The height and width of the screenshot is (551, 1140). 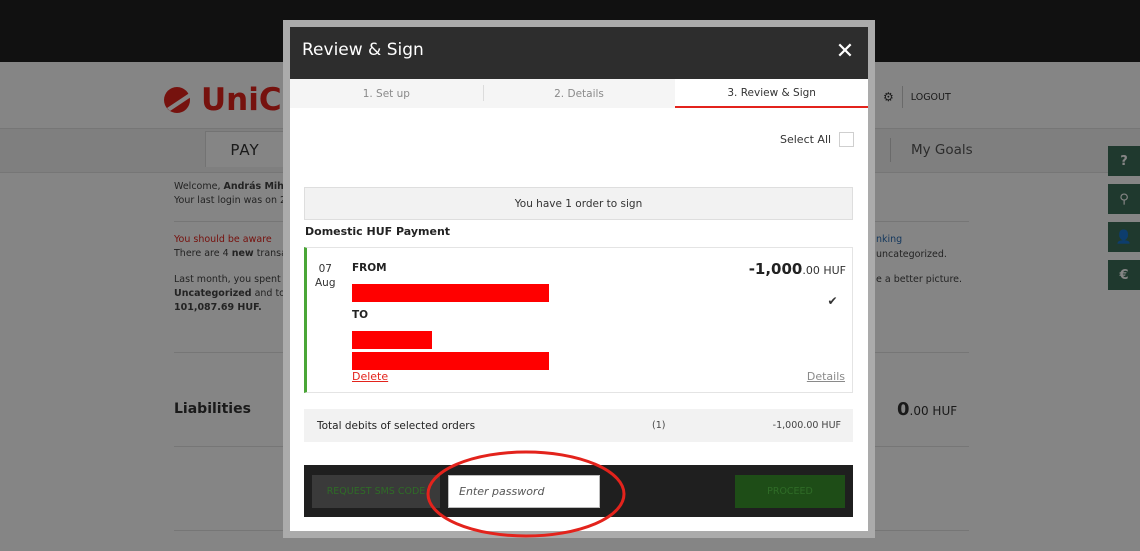 I want to click on request-sms-code-button: REQUEST SMS CODE, so click(x=376, y=491).